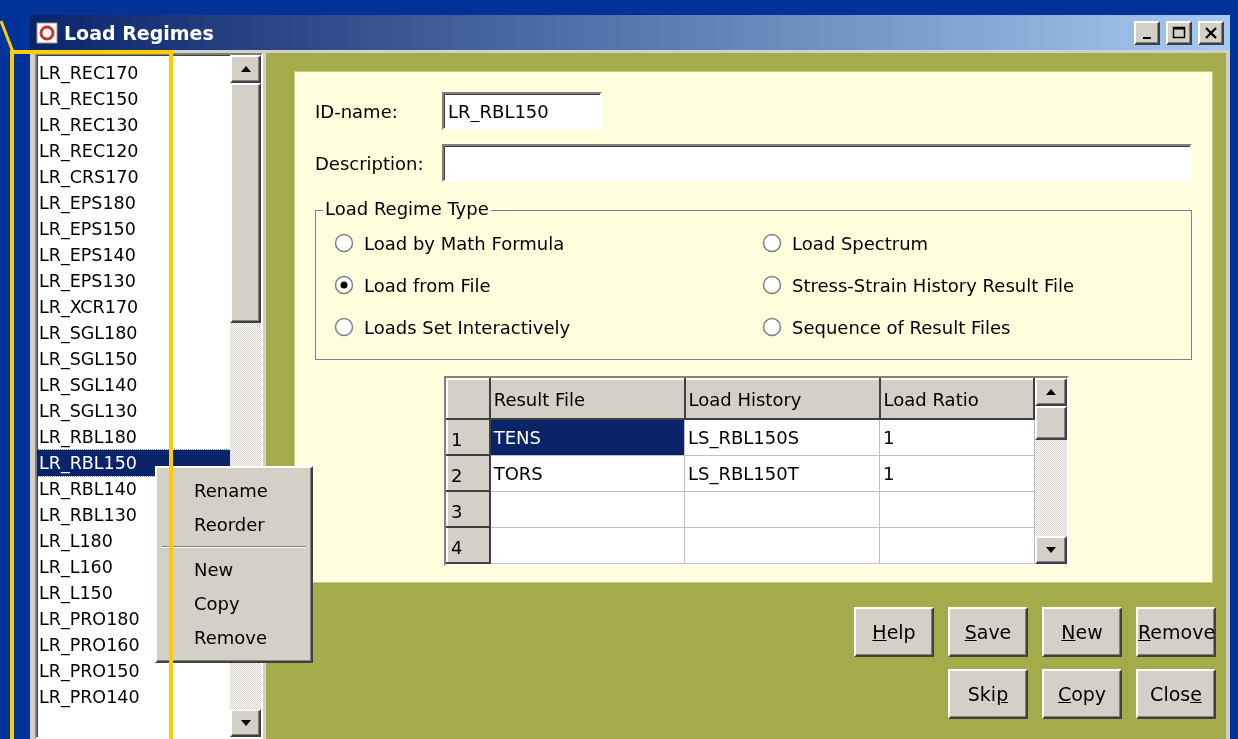 The height and width of the screenshot is (739, 1238). Describe the element at coordinates (522, 111) in the screenshot. I see `id-name-field: LR_RBL150` at that location.